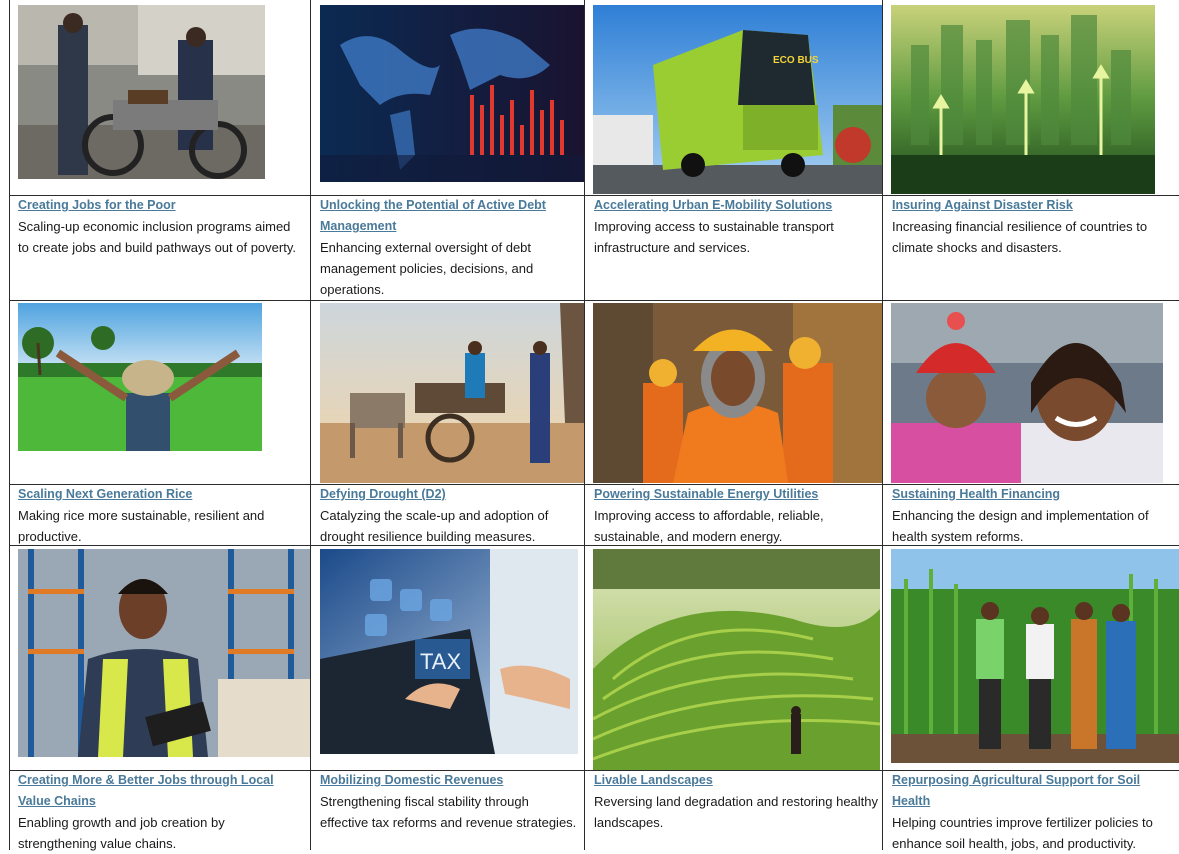 This screenshot has width=1179, height=854. What do you see at coordinates (160, 205) in the screenshot?
I see `card-title: Creating Jobs for the Poor` at bounding box center [160, 205].